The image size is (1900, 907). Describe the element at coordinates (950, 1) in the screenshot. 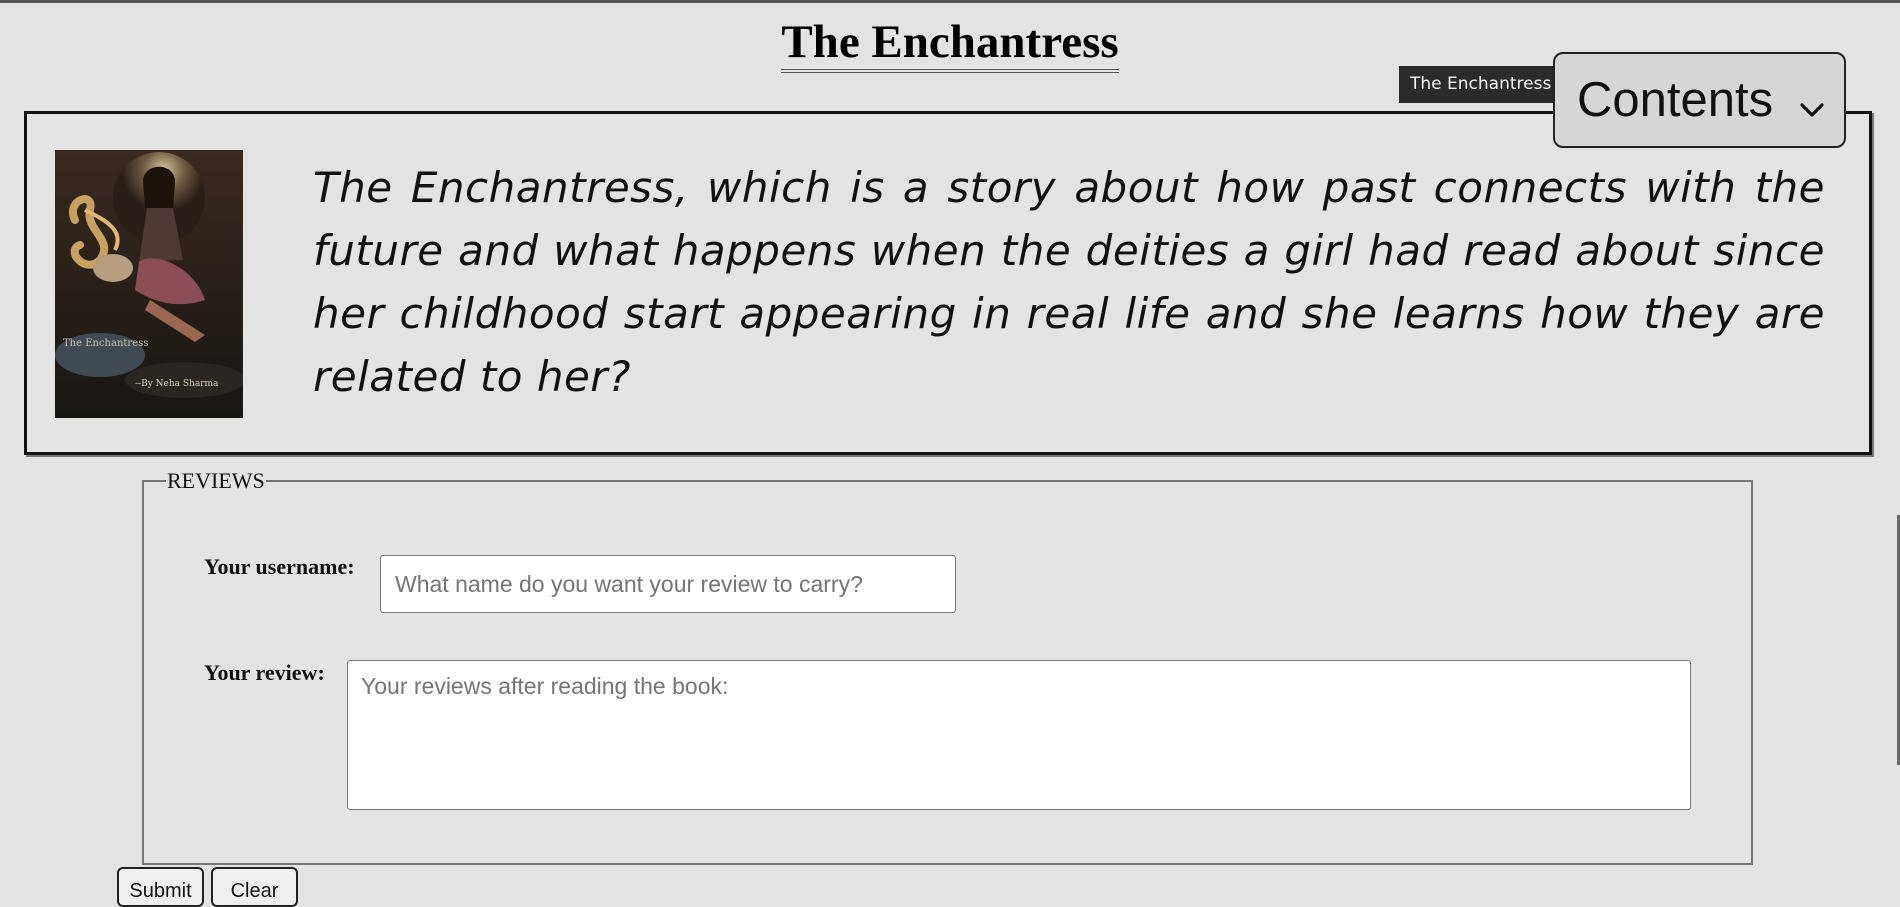

I see `top-border` at that location.